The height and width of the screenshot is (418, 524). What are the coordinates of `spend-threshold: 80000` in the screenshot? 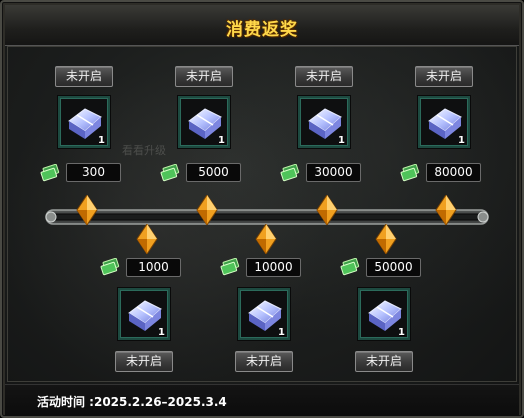 It's located at (453, 172).